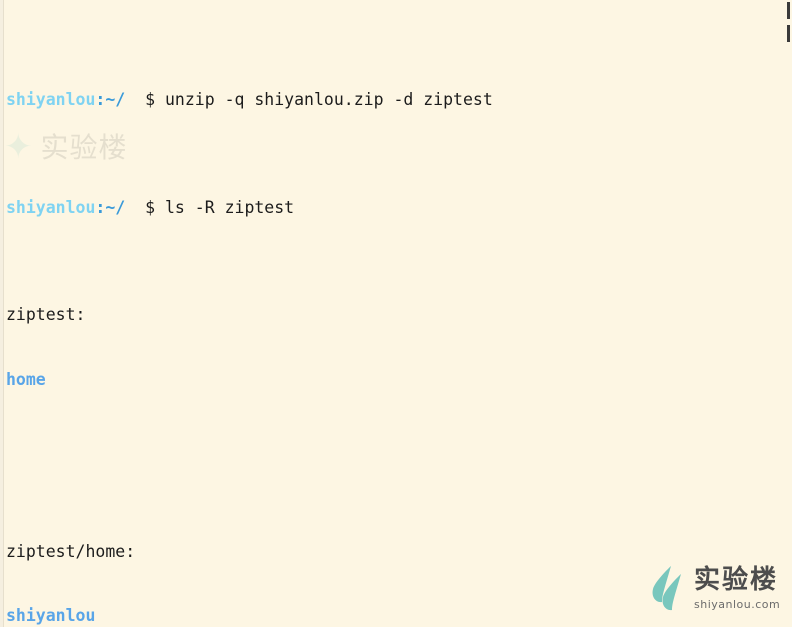 The image size is (792, 627). Describe the element at coordinates (71, 551) in the screenshot. I see `dir-header-text: ziptest/home:` at that location.